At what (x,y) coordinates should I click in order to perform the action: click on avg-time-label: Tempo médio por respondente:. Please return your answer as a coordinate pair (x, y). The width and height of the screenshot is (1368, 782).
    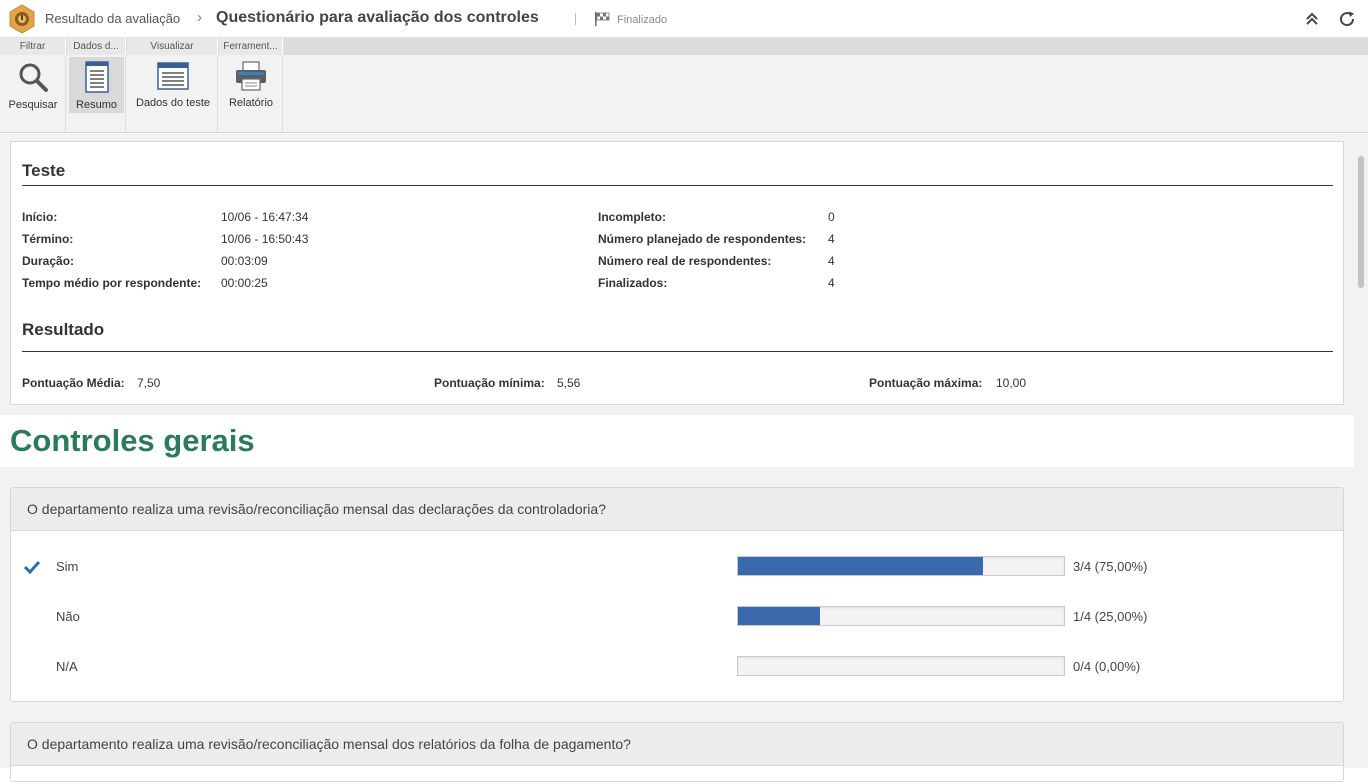
    Looking at the image, I should click on (112, 283).